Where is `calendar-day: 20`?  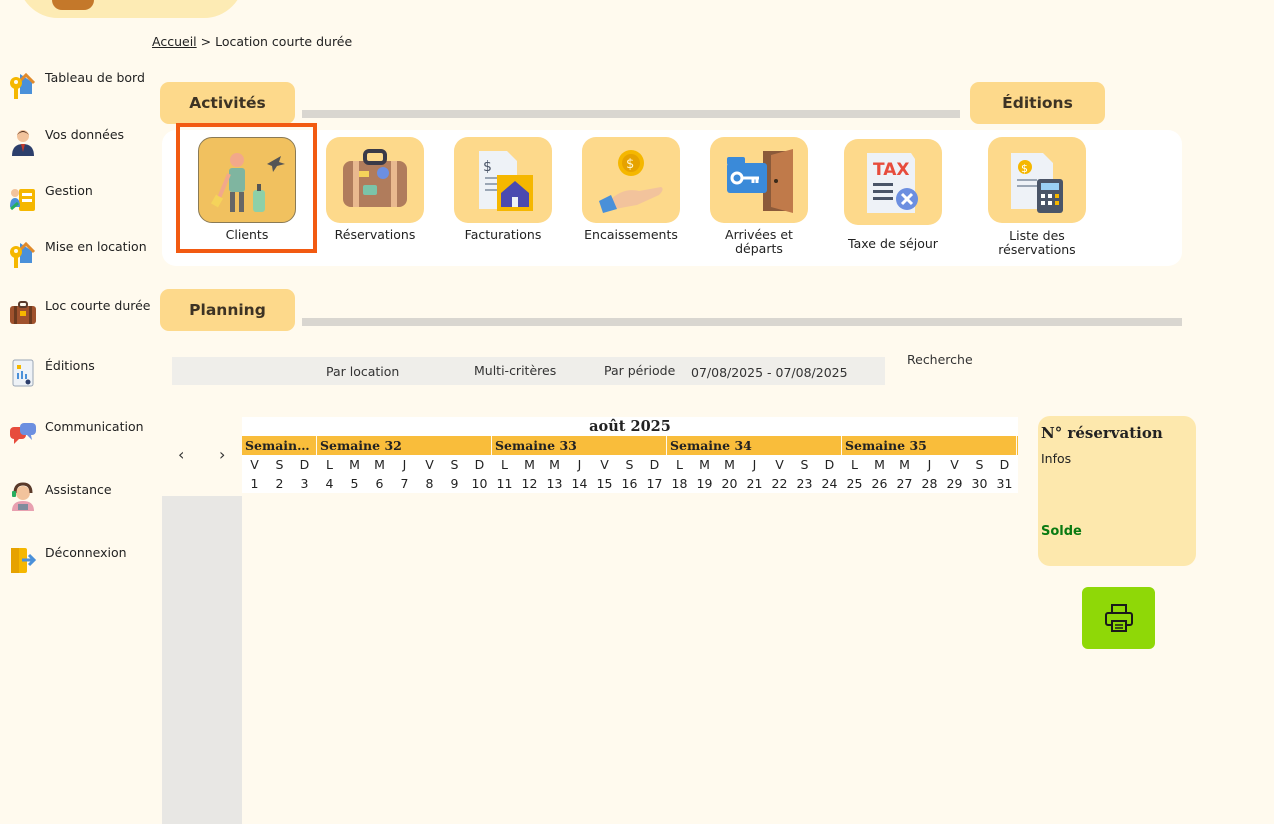
calendar-day: 20 is located at coordinates (729, 483).